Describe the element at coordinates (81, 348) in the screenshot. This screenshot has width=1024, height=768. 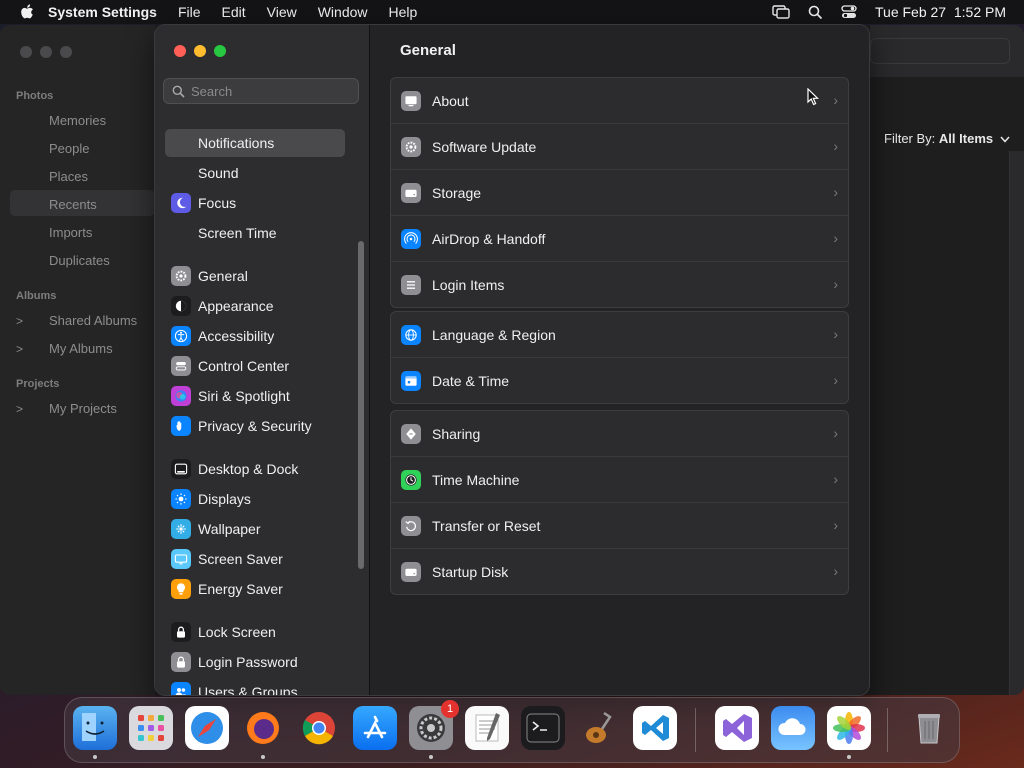
I see `sidebar-item-my-albums: My Albums` at that location.